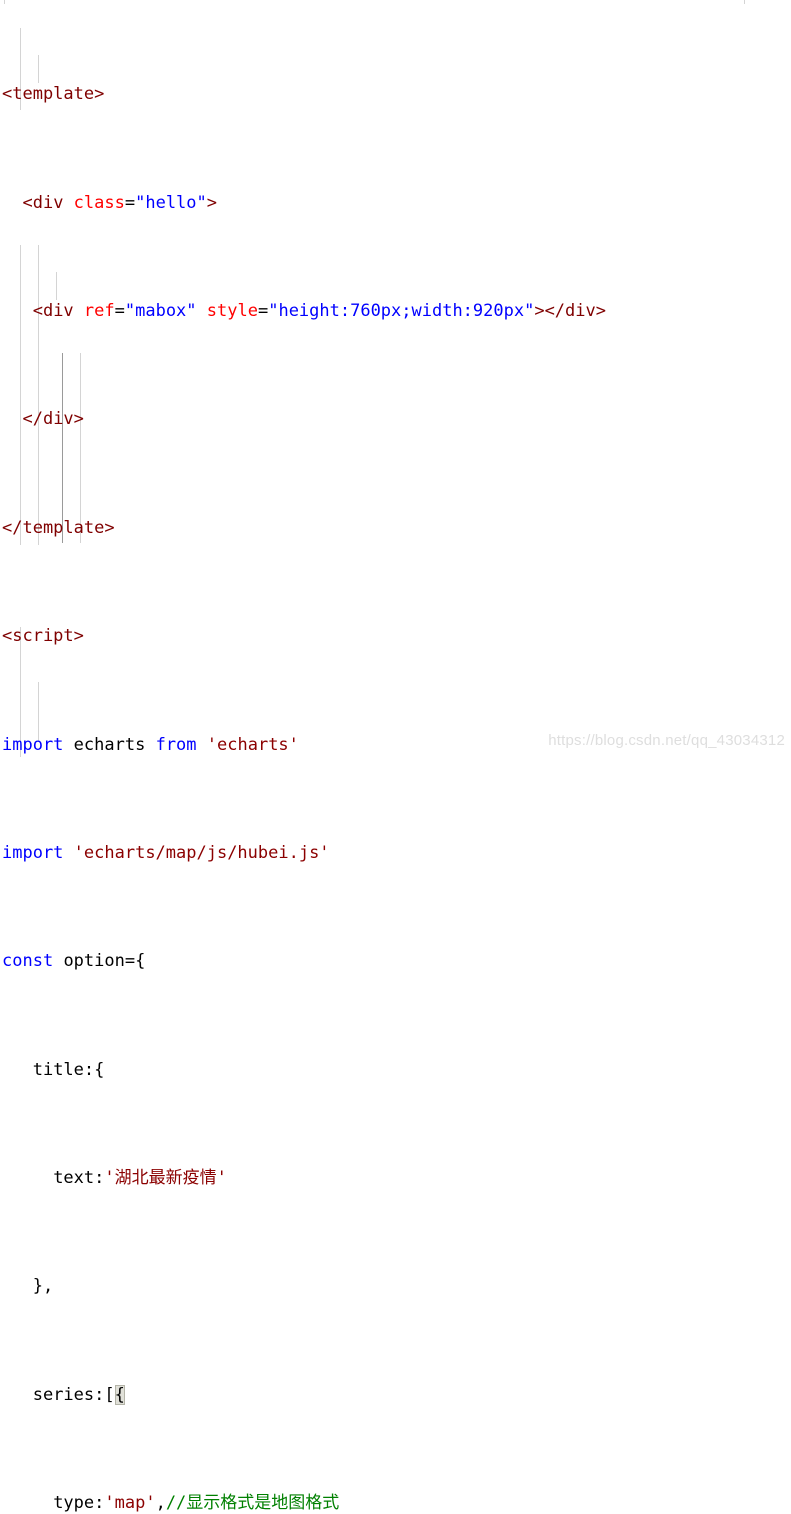 The image size is (791, 1514). What do you see at coordinates (570, 311) in the screenshot?
I see `div-close-tag: ></div>` at bounding box center [570, 311].